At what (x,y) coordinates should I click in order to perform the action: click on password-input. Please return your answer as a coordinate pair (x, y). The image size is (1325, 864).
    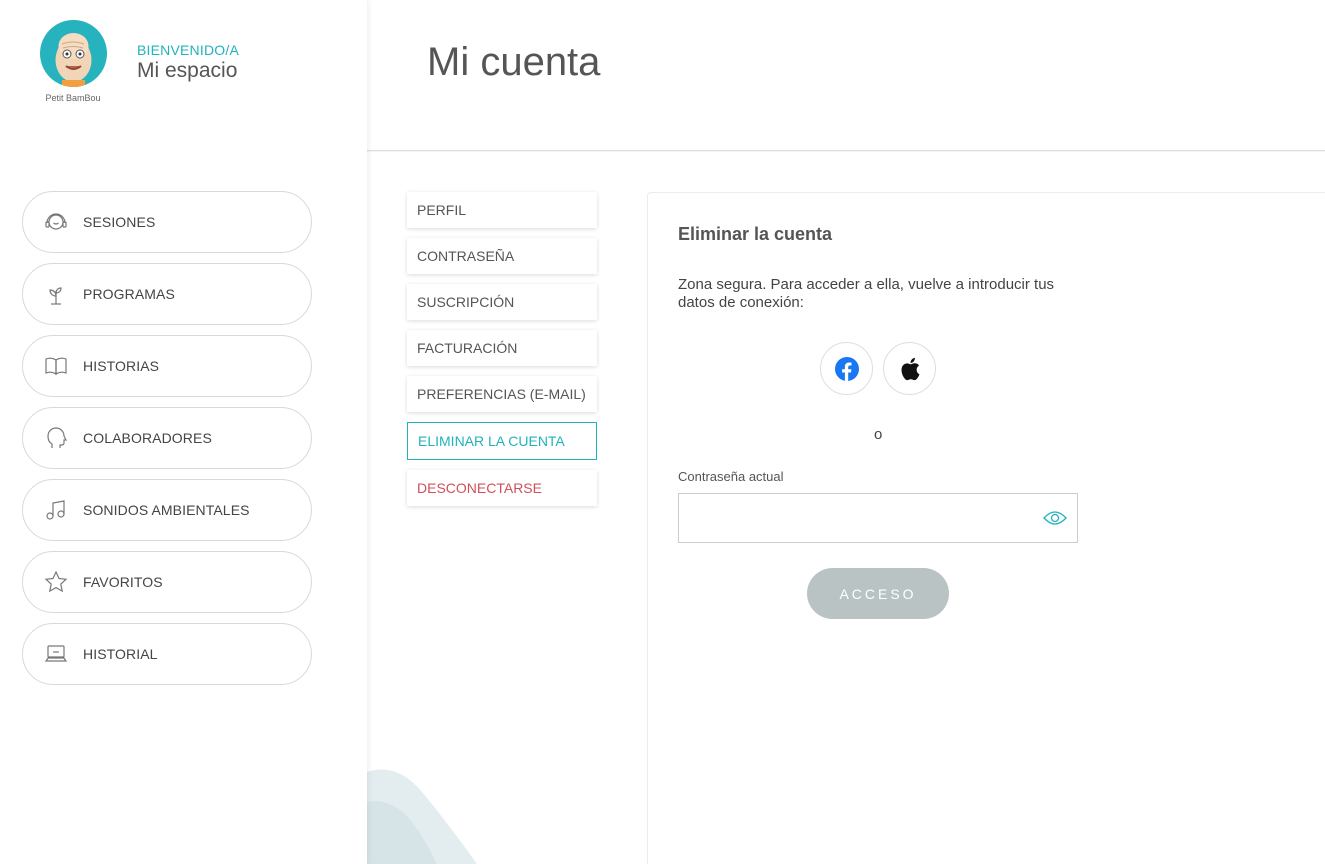
    Looking at the image, I should click on (878, 518).